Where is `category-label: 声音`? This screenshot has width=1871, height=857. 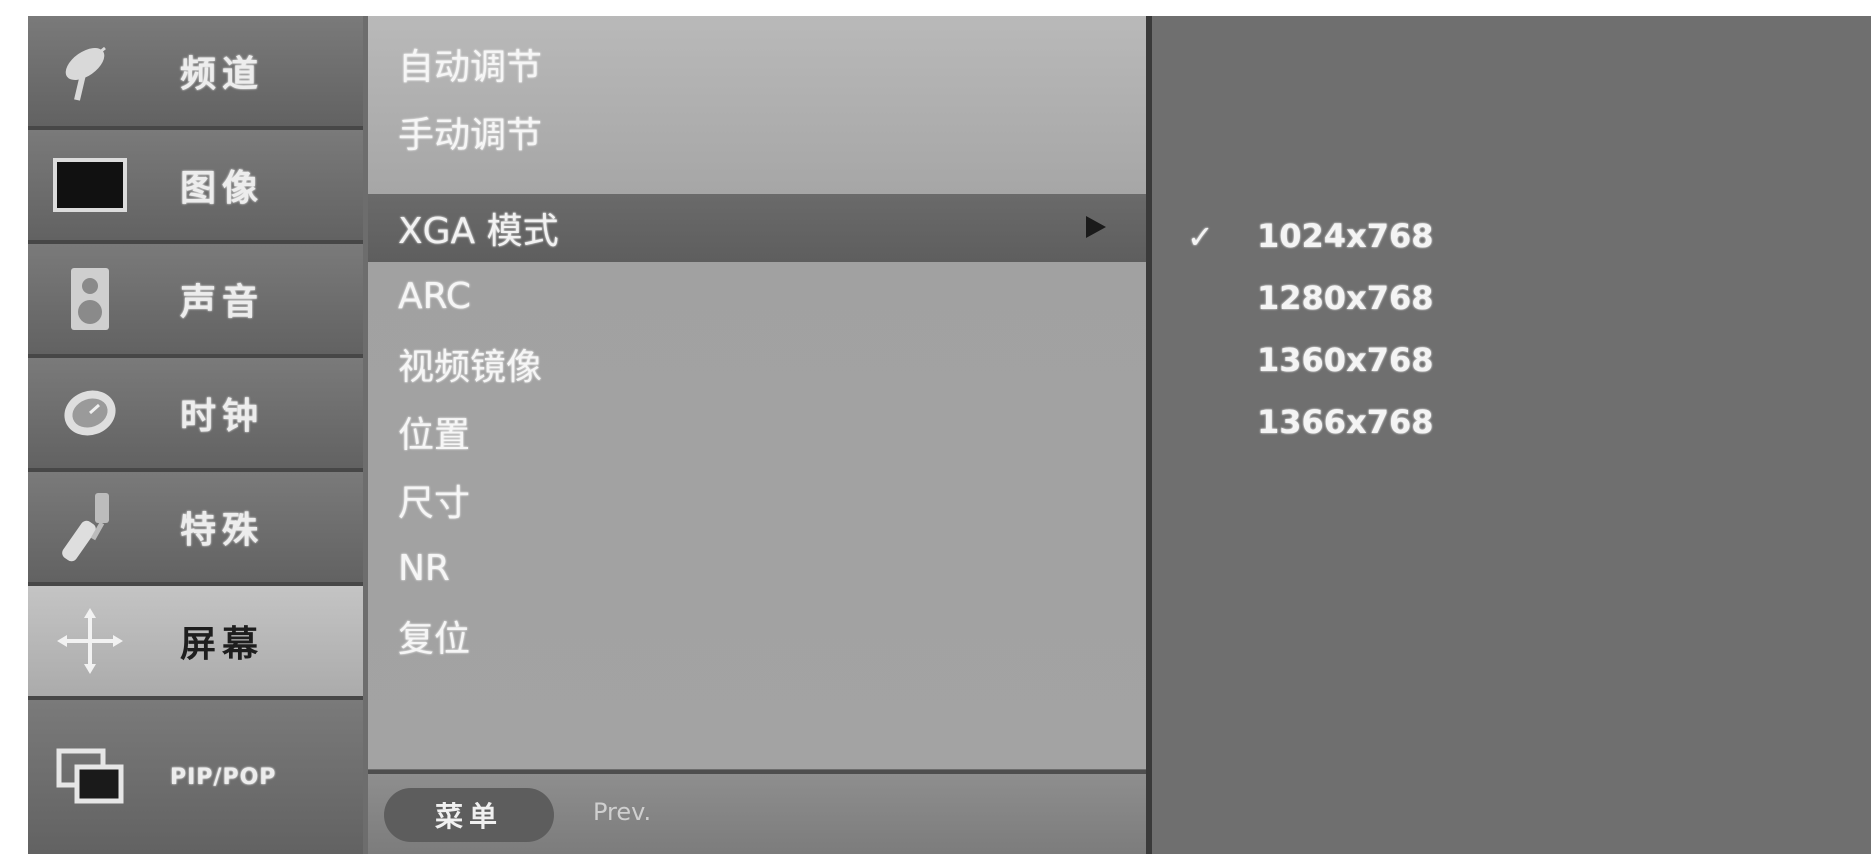
category-label: 声音 is located at coordinates (222, 302).